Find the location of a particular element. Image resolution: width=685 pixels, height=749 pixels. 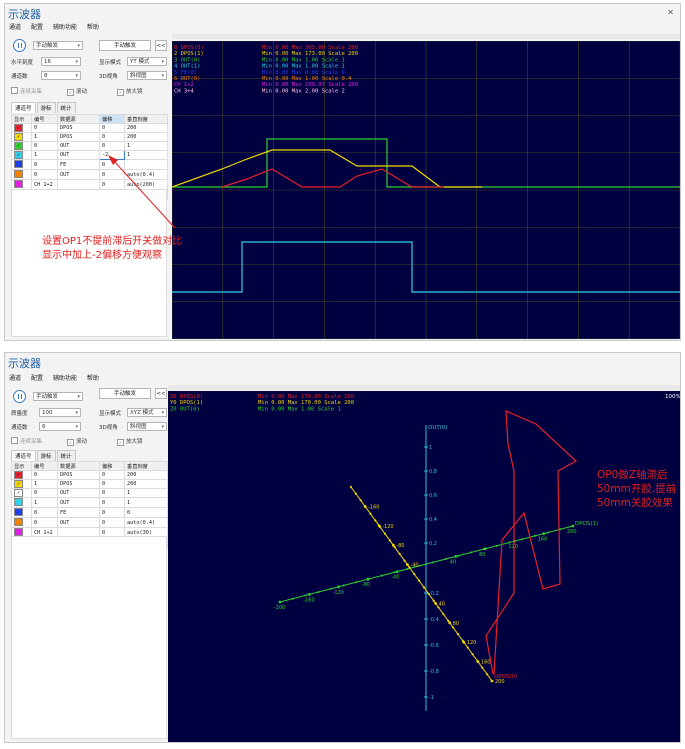

table-header-row: 显示 编号 数据源 偏移 垂直刻度 is located at coordinates (89, 466).